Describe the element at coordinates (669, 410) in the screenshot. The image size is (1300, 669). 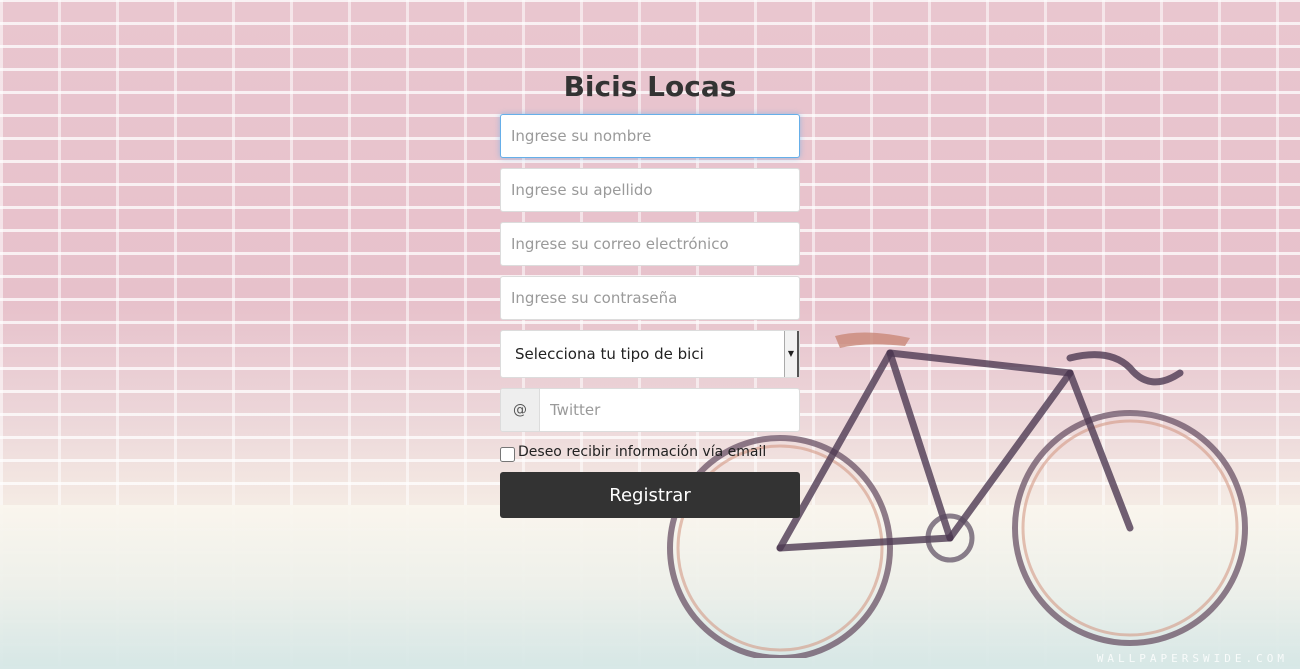
I see `twitter-input` at that location.